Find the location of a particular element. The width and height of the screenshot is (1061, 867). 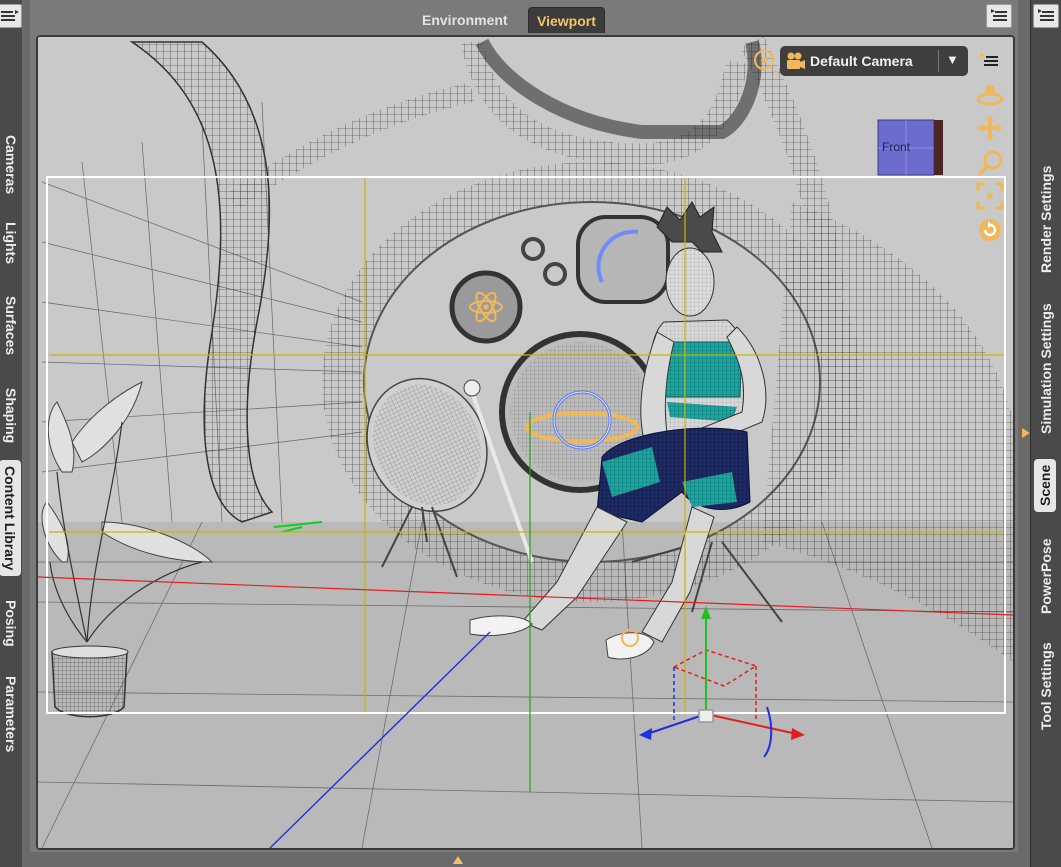

right-pane-menu-button is located at coordinates (1046, 16).